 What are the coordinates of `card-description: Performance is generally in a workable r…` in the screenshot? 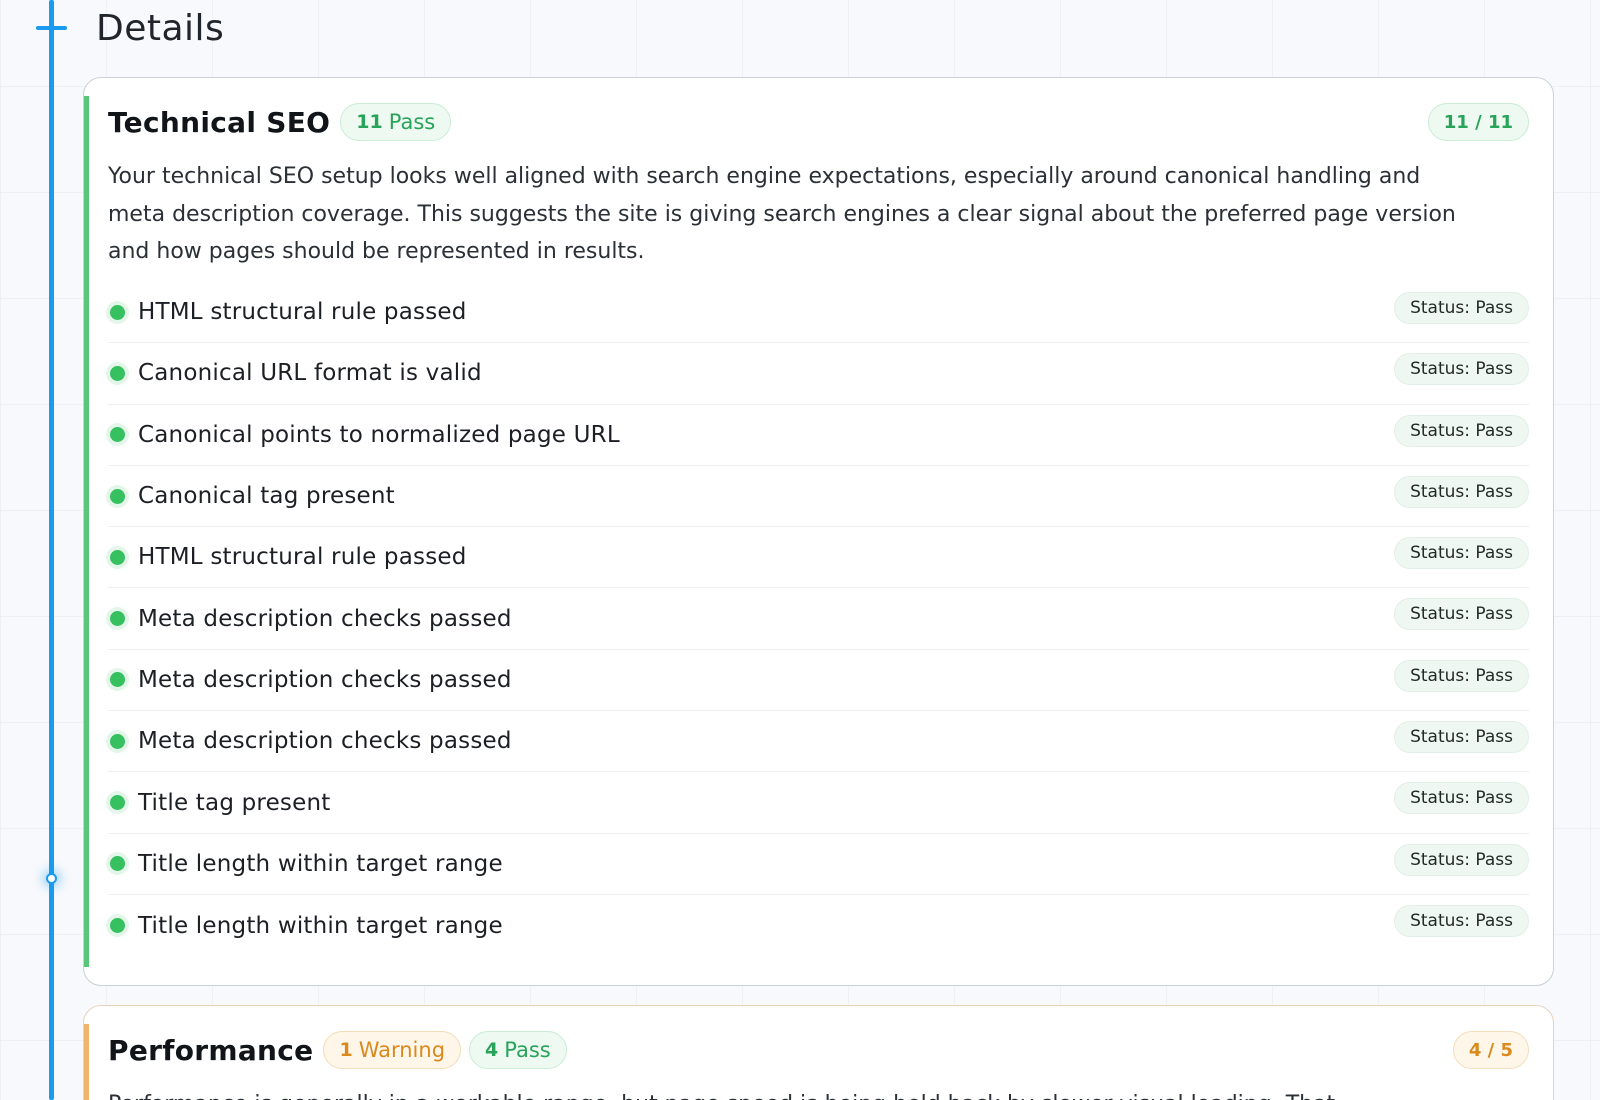 It's located at (785, 1093).